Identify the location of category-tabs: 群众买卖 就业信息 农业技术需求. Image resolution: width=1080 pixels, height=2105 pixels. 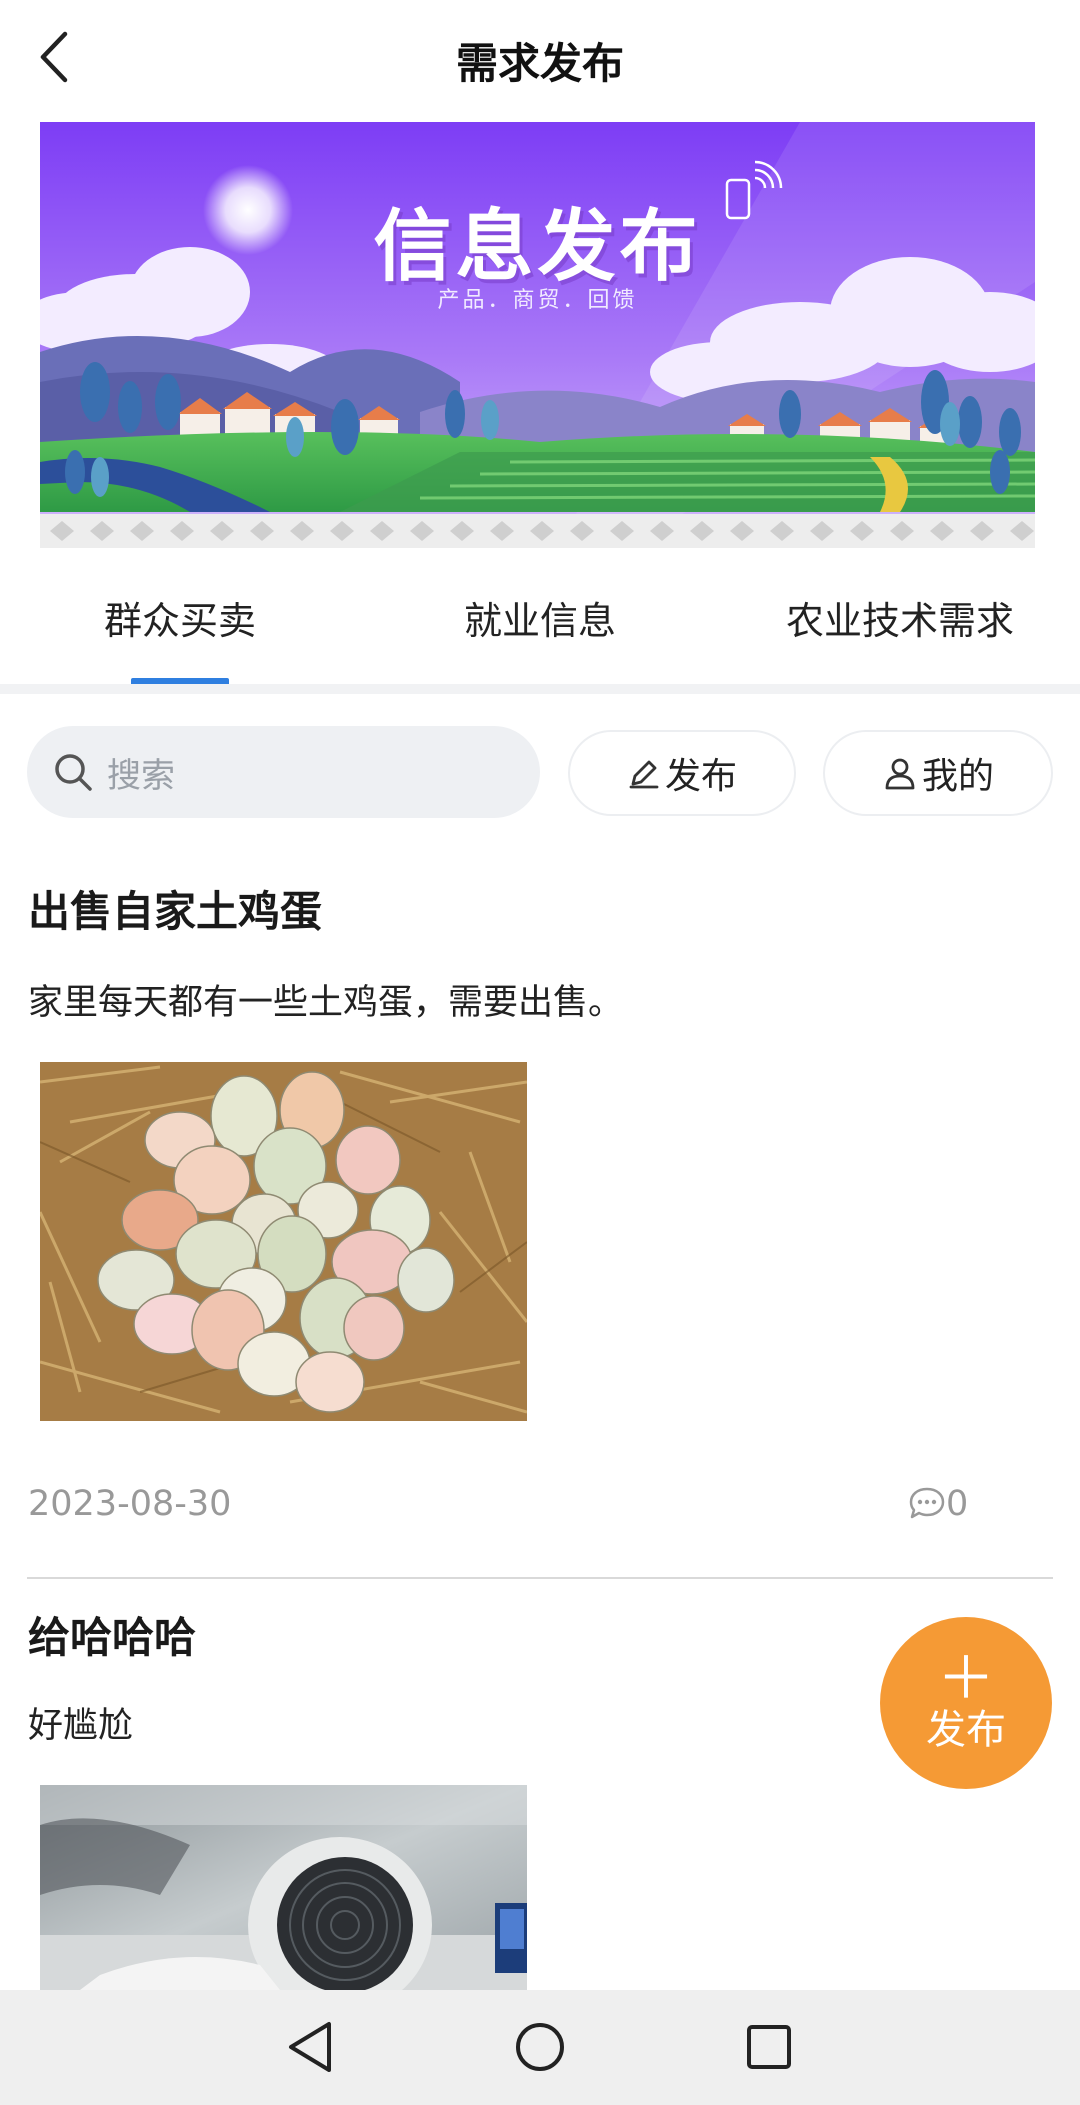
(540, 624).